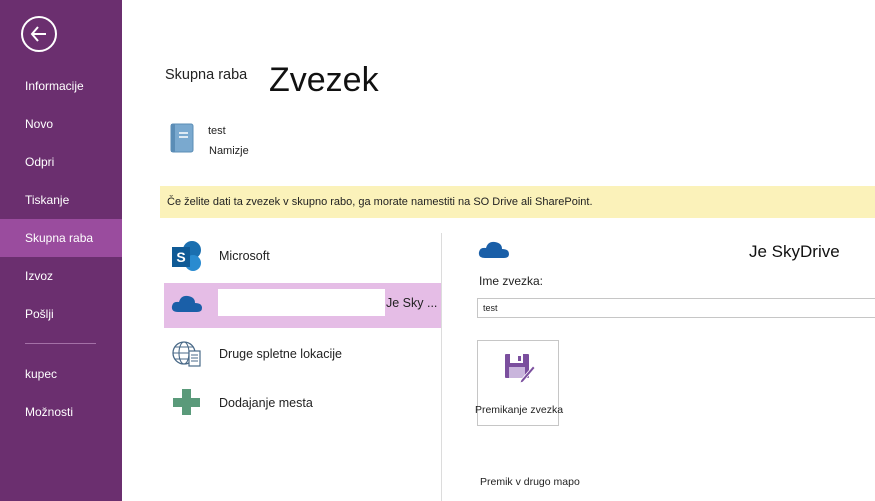  What do you see at coordinates (61, 314) in the screenshot?
I see `sidebar-item-poslji: Pošlji` at bounding box center [61, 314].